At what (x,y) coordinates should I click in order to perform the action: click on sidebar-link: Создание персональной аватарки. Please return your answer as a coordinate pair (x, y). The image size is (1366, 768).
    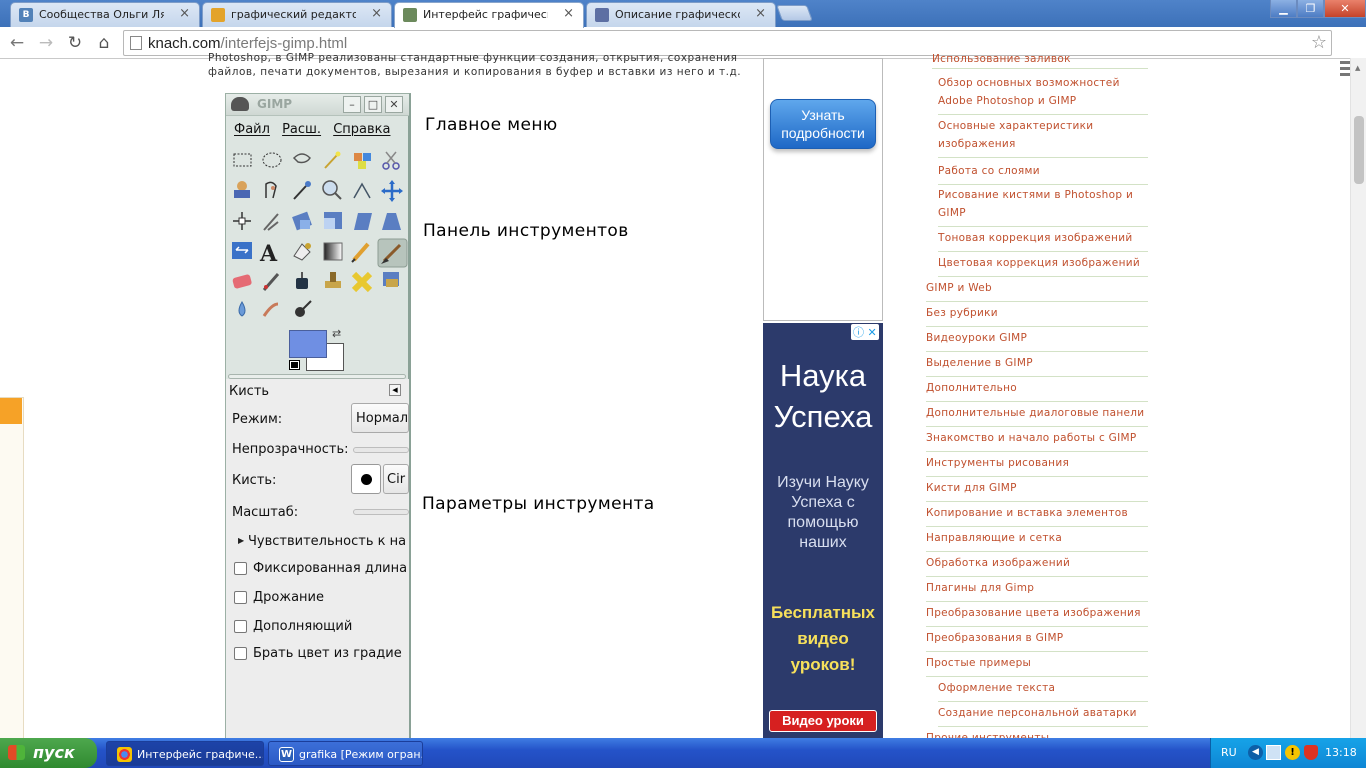
    Looking at the image, I should click on (1043, 715).